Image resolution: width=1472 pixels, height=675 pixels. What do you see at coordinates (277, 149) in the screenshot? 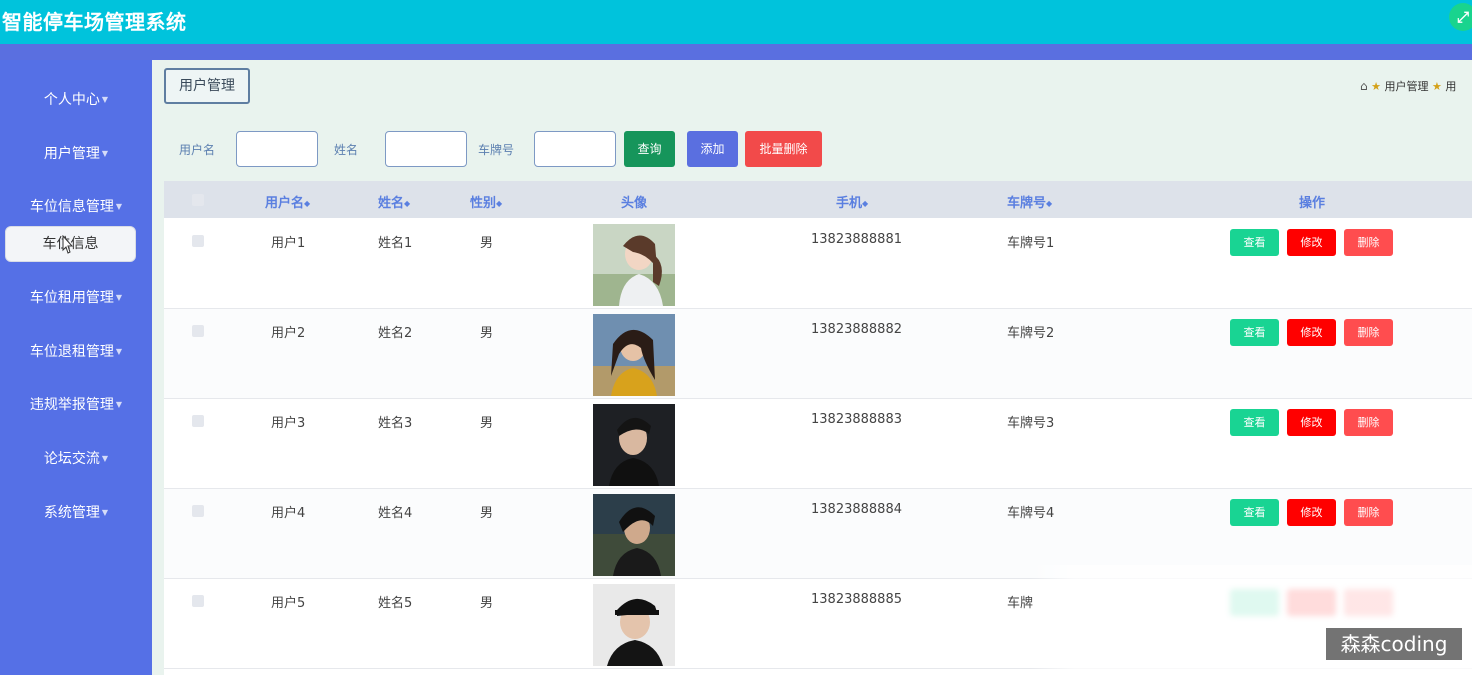
I see `username-input` at bounding box center [277, 149].